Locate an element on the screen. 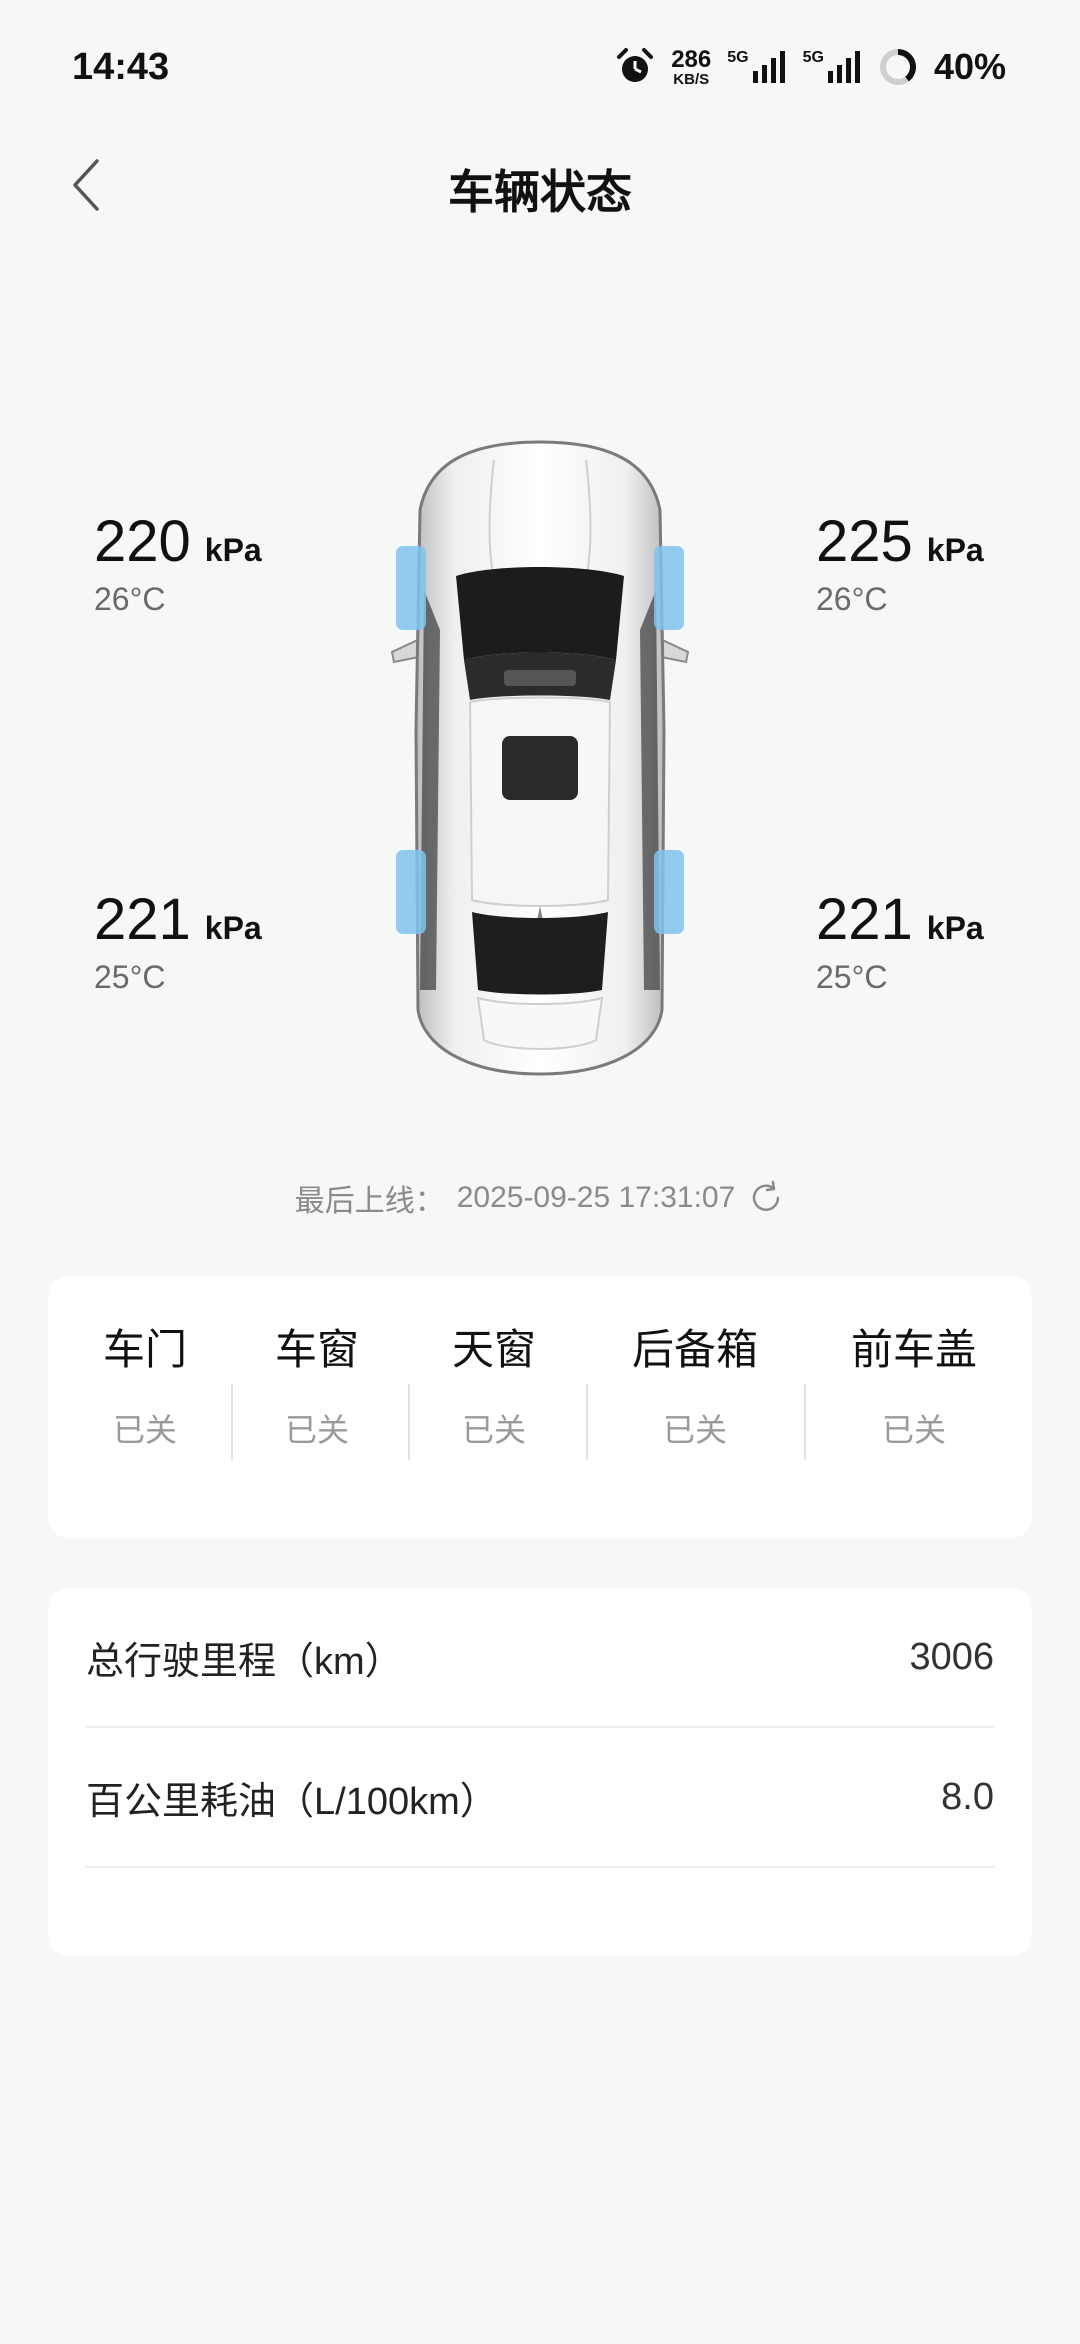 The height and width of the screenshot is (2344, 1080). status-item-window: 车窗 已关 is located at coordinates (317, 1383).